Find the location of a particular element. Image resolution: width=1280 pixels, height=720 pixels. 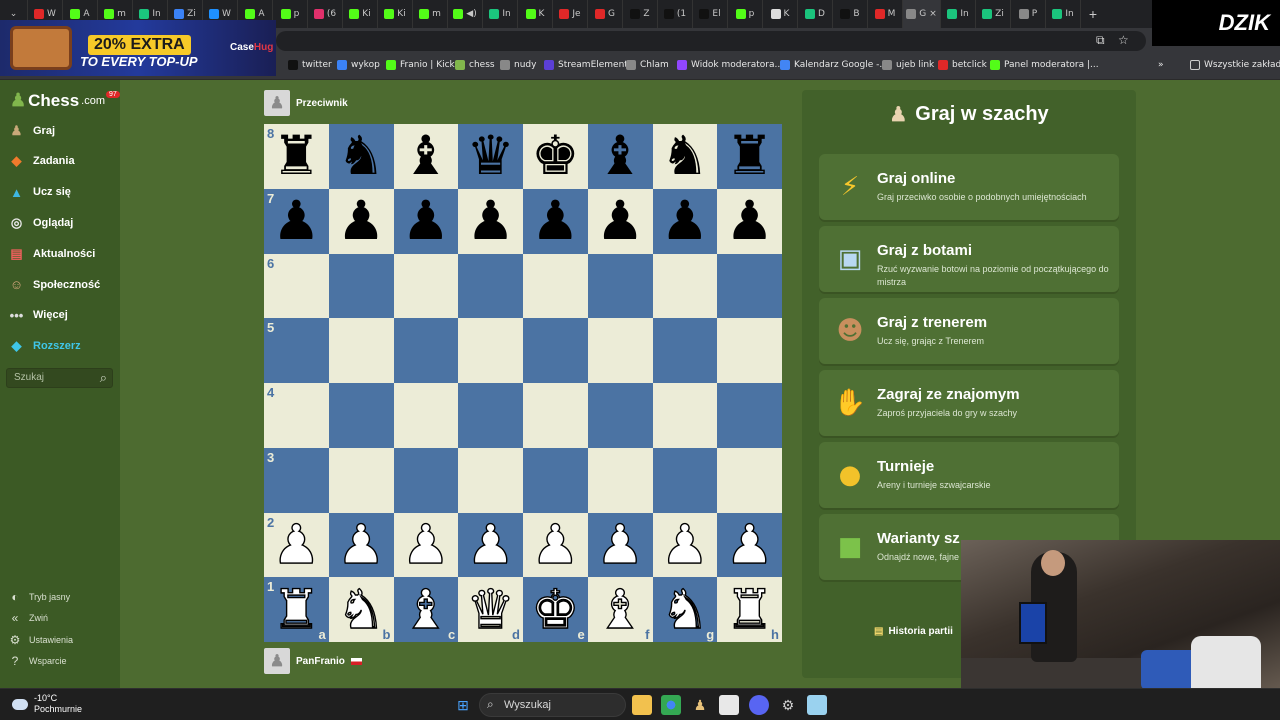

bookmark-item: StreamElements is located at coordinates (588, 65).